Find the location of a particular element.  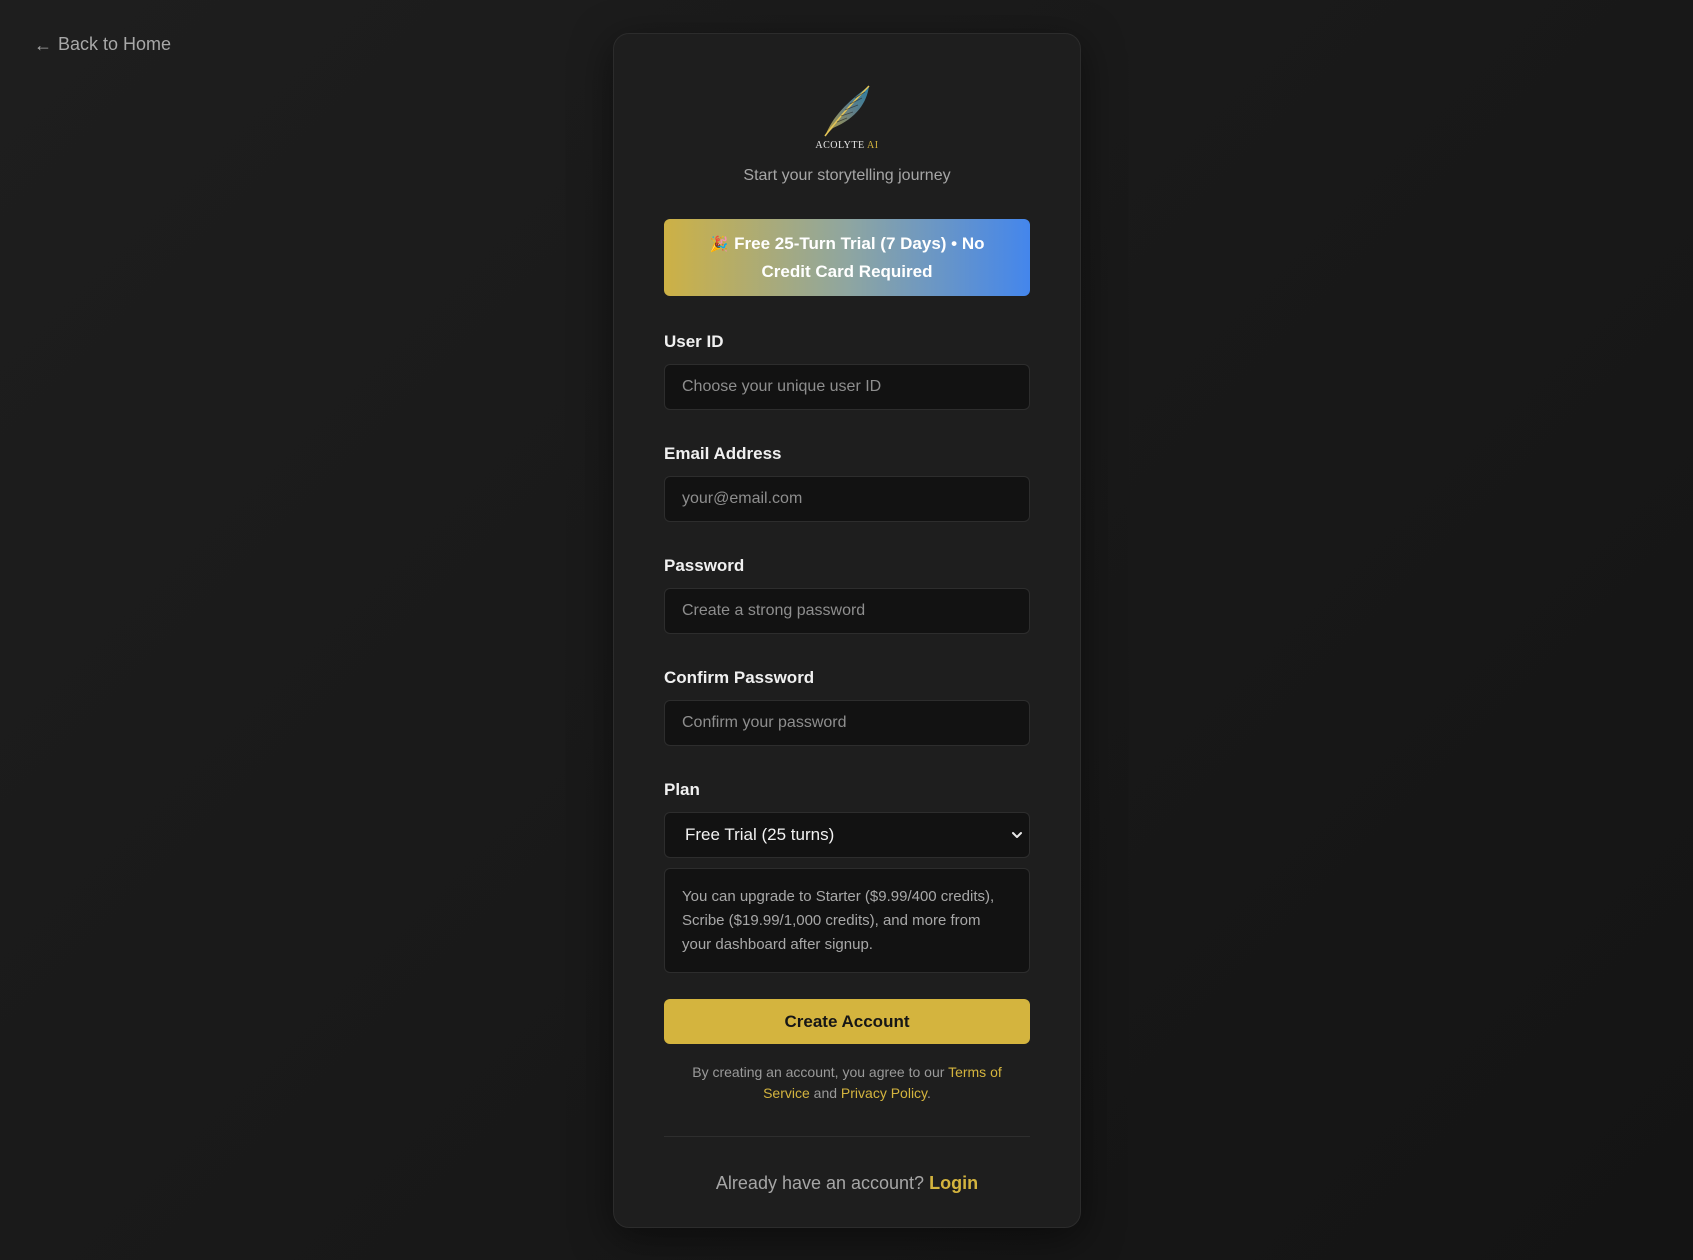

login-link: Login is located at coordinates (953, 1183).